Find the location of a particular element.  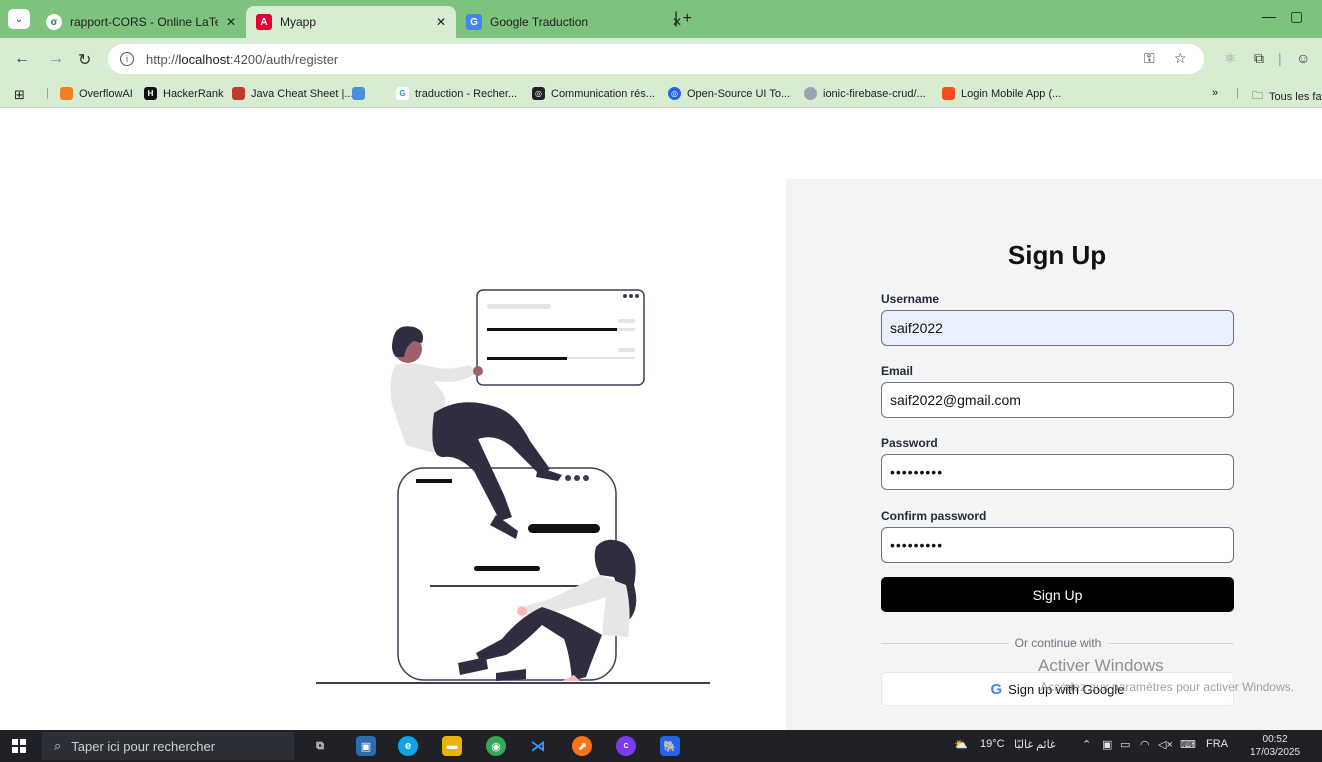

extension-react-icon: ⚛ is located at coordinates (1230, 58).